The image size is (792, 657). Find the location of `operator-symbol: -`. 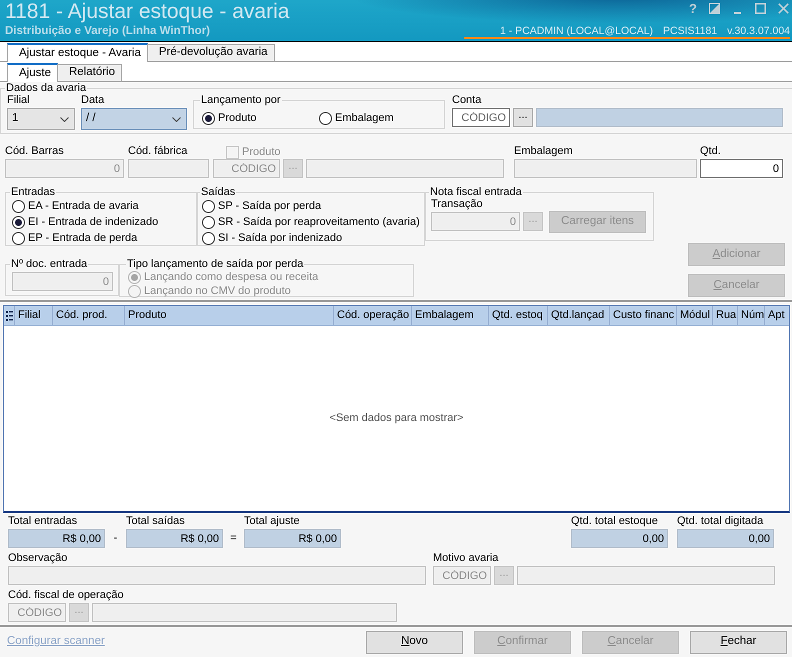

operator-symbol: - is located at coordinates (115, 538).